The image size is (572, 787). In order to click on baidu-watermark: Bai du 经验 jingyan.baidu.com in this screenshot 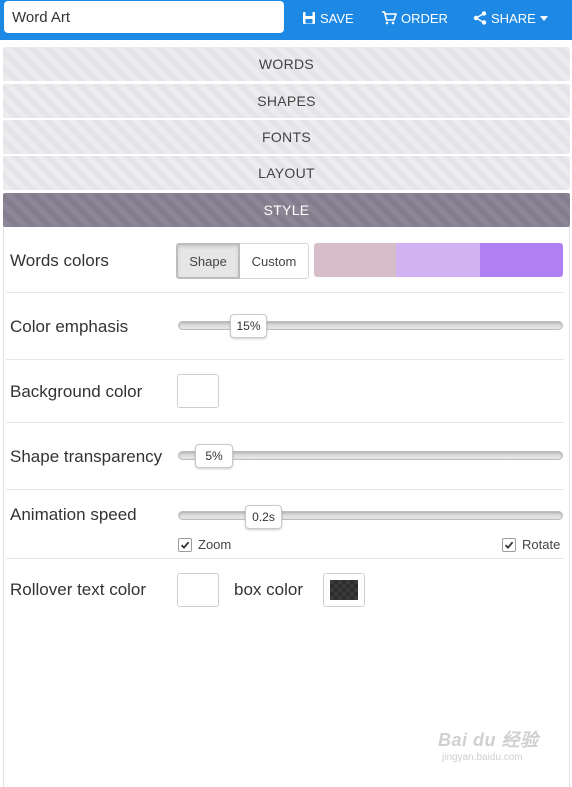, I will do `click(488, 744)`.